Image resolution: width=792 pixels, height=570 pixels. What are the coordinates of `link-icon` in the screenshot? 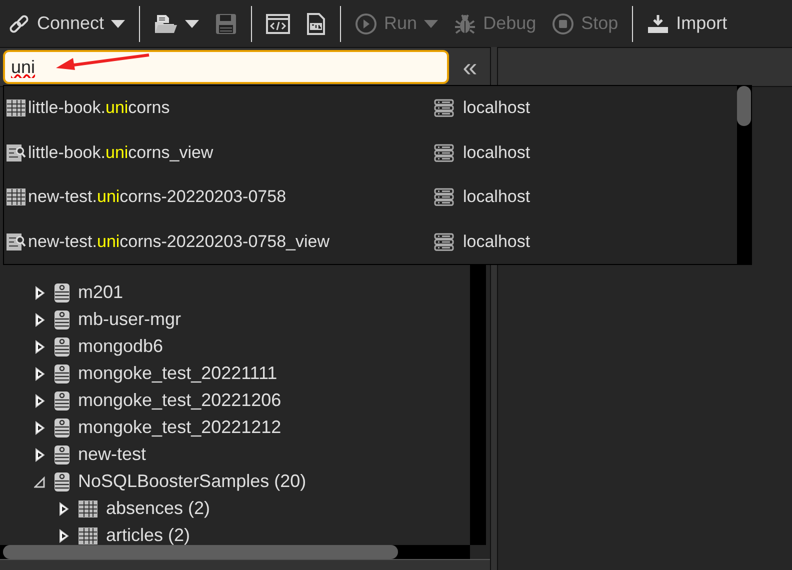 It's located at (19, 23).